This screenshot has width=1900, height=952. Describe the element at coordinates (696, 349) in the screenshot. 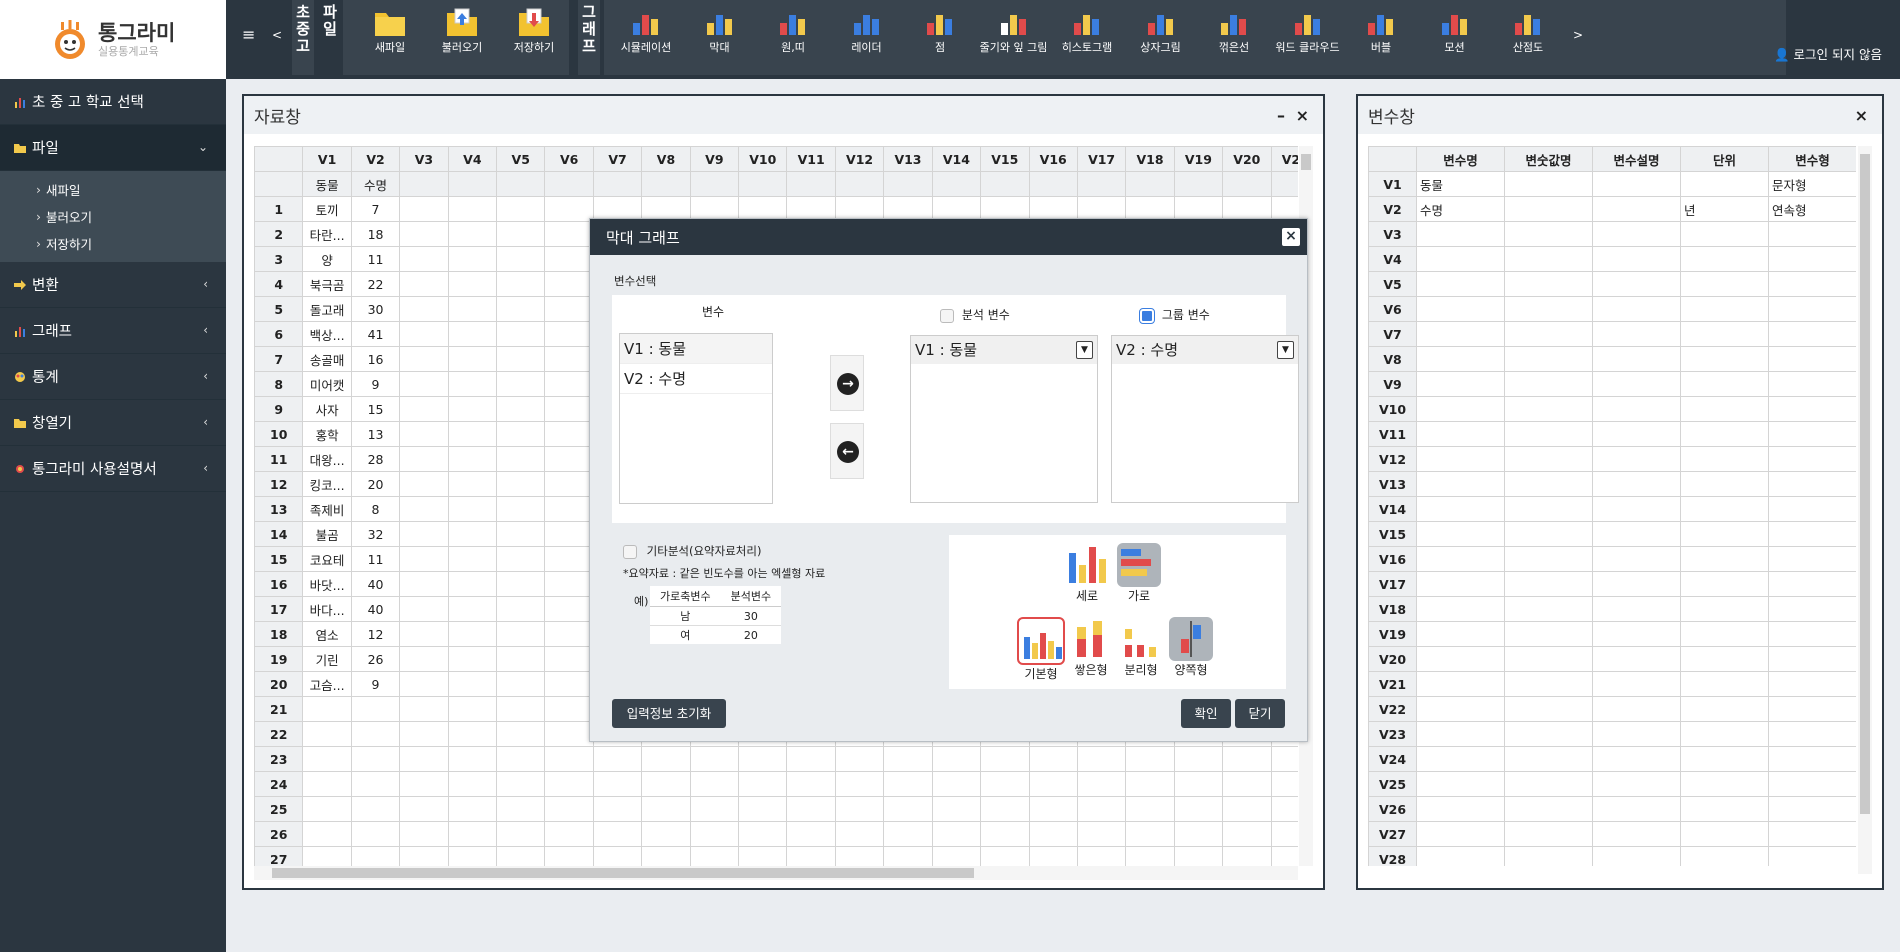

I see `list-item: V1 : 동물` at that location.